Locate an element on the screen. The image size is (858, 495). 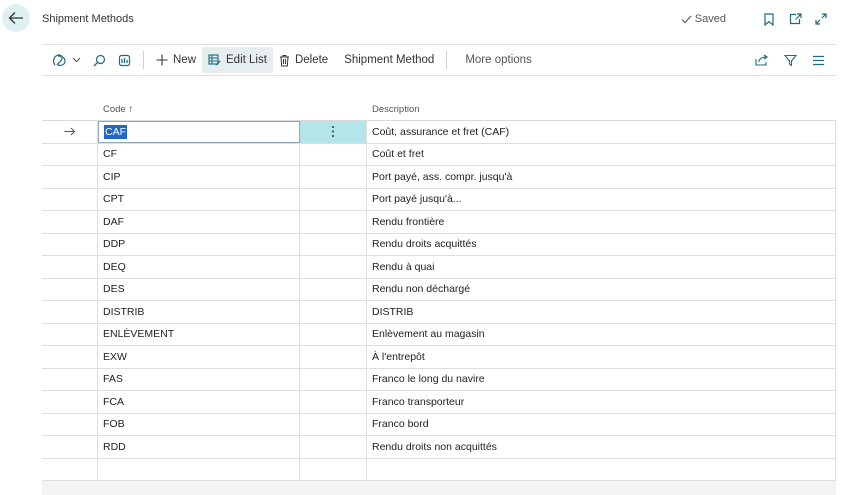
back-button is located at coordinates (16, 18).